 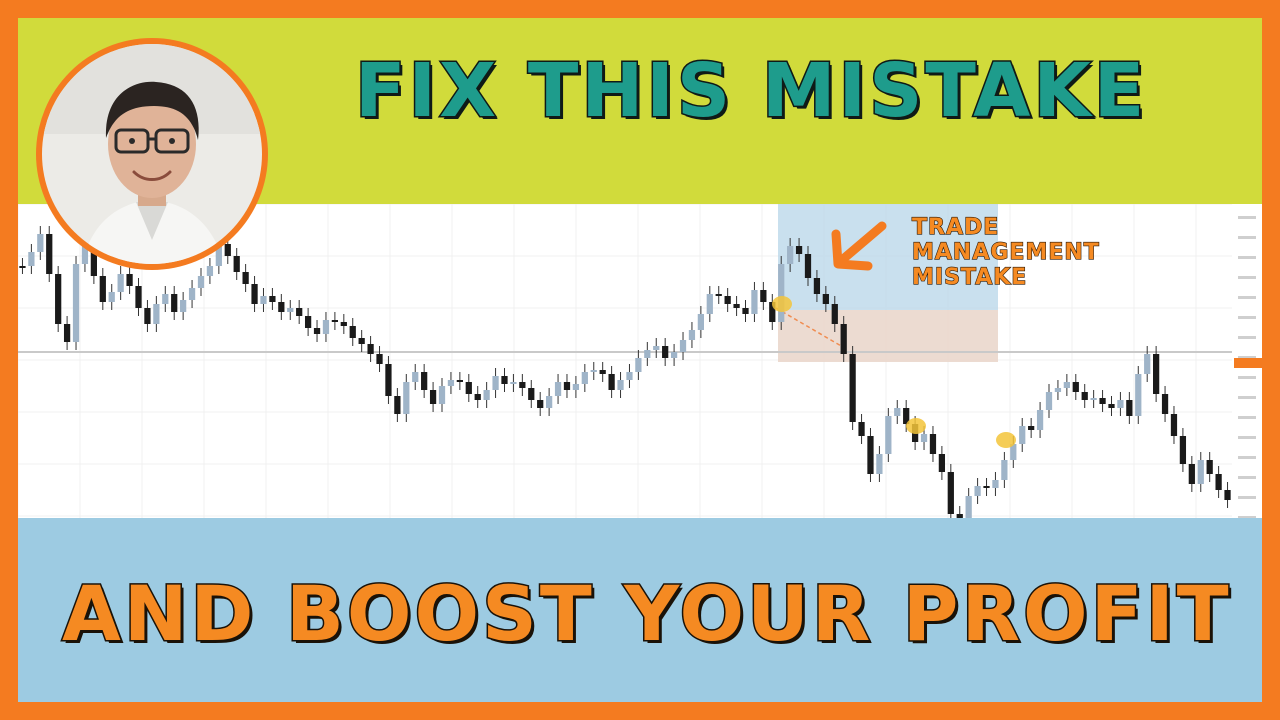 What do you see at coordinates (859, 246) in the screenshot?
I see `arrow-pointing-down-left-icon` at bounding box center [859, 246].